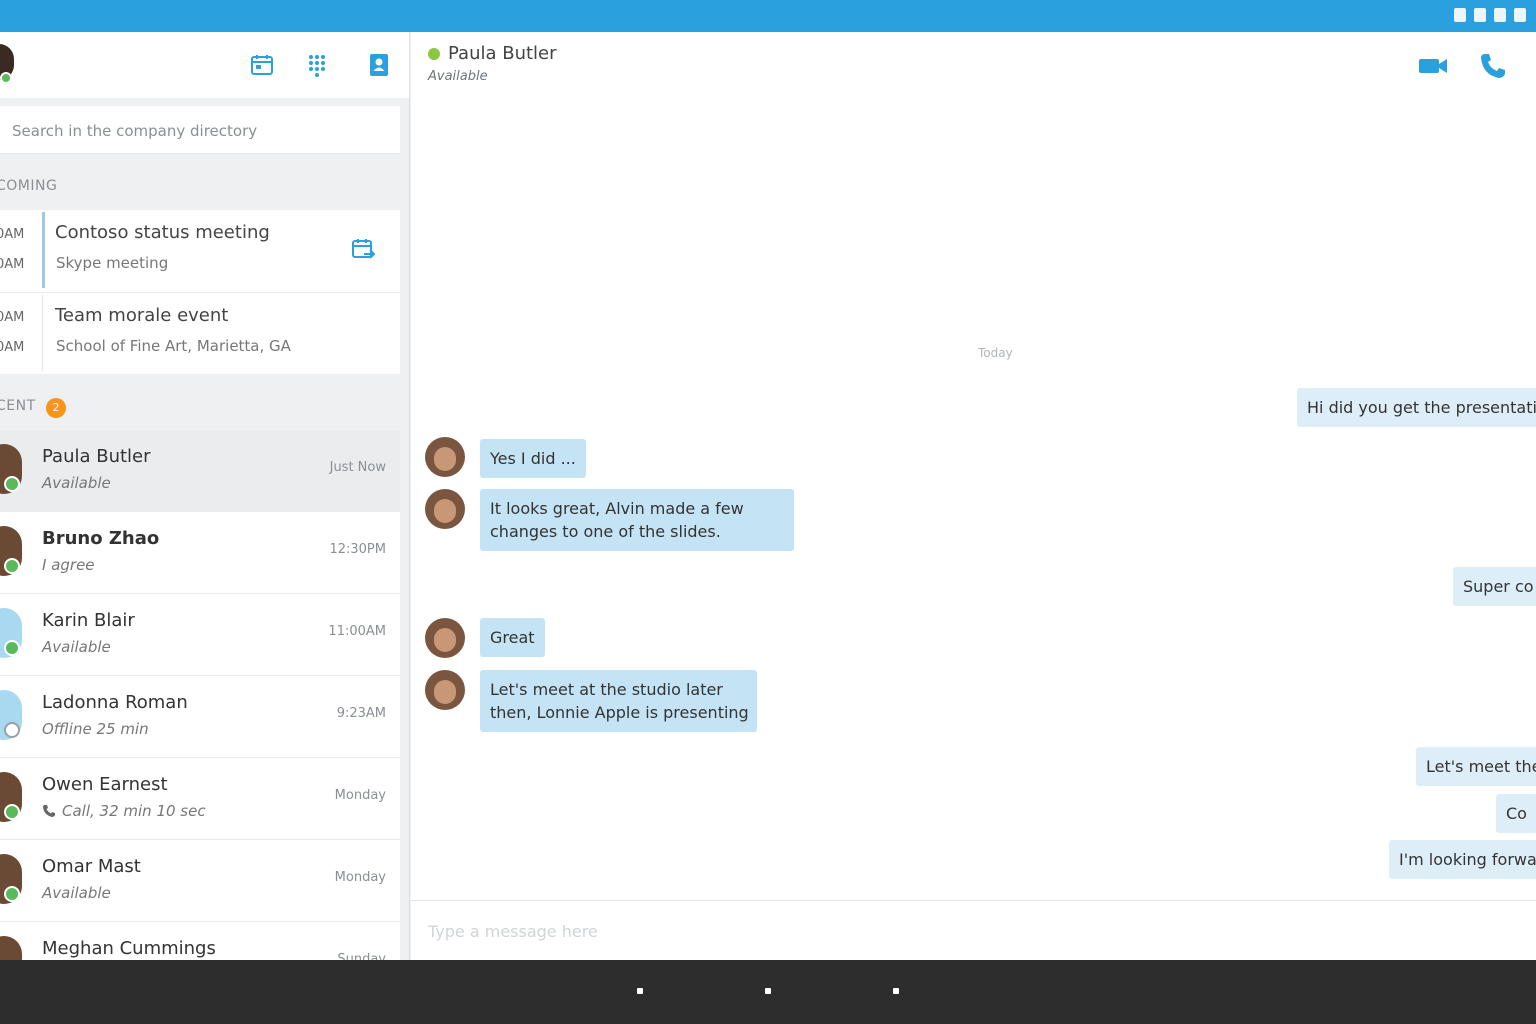 This screenshot has height=1024, width=1536. Describe the element at coordinates (617, 508) in the screenshot. I see `message-line: It looks great, Alvin made a few` at that location.